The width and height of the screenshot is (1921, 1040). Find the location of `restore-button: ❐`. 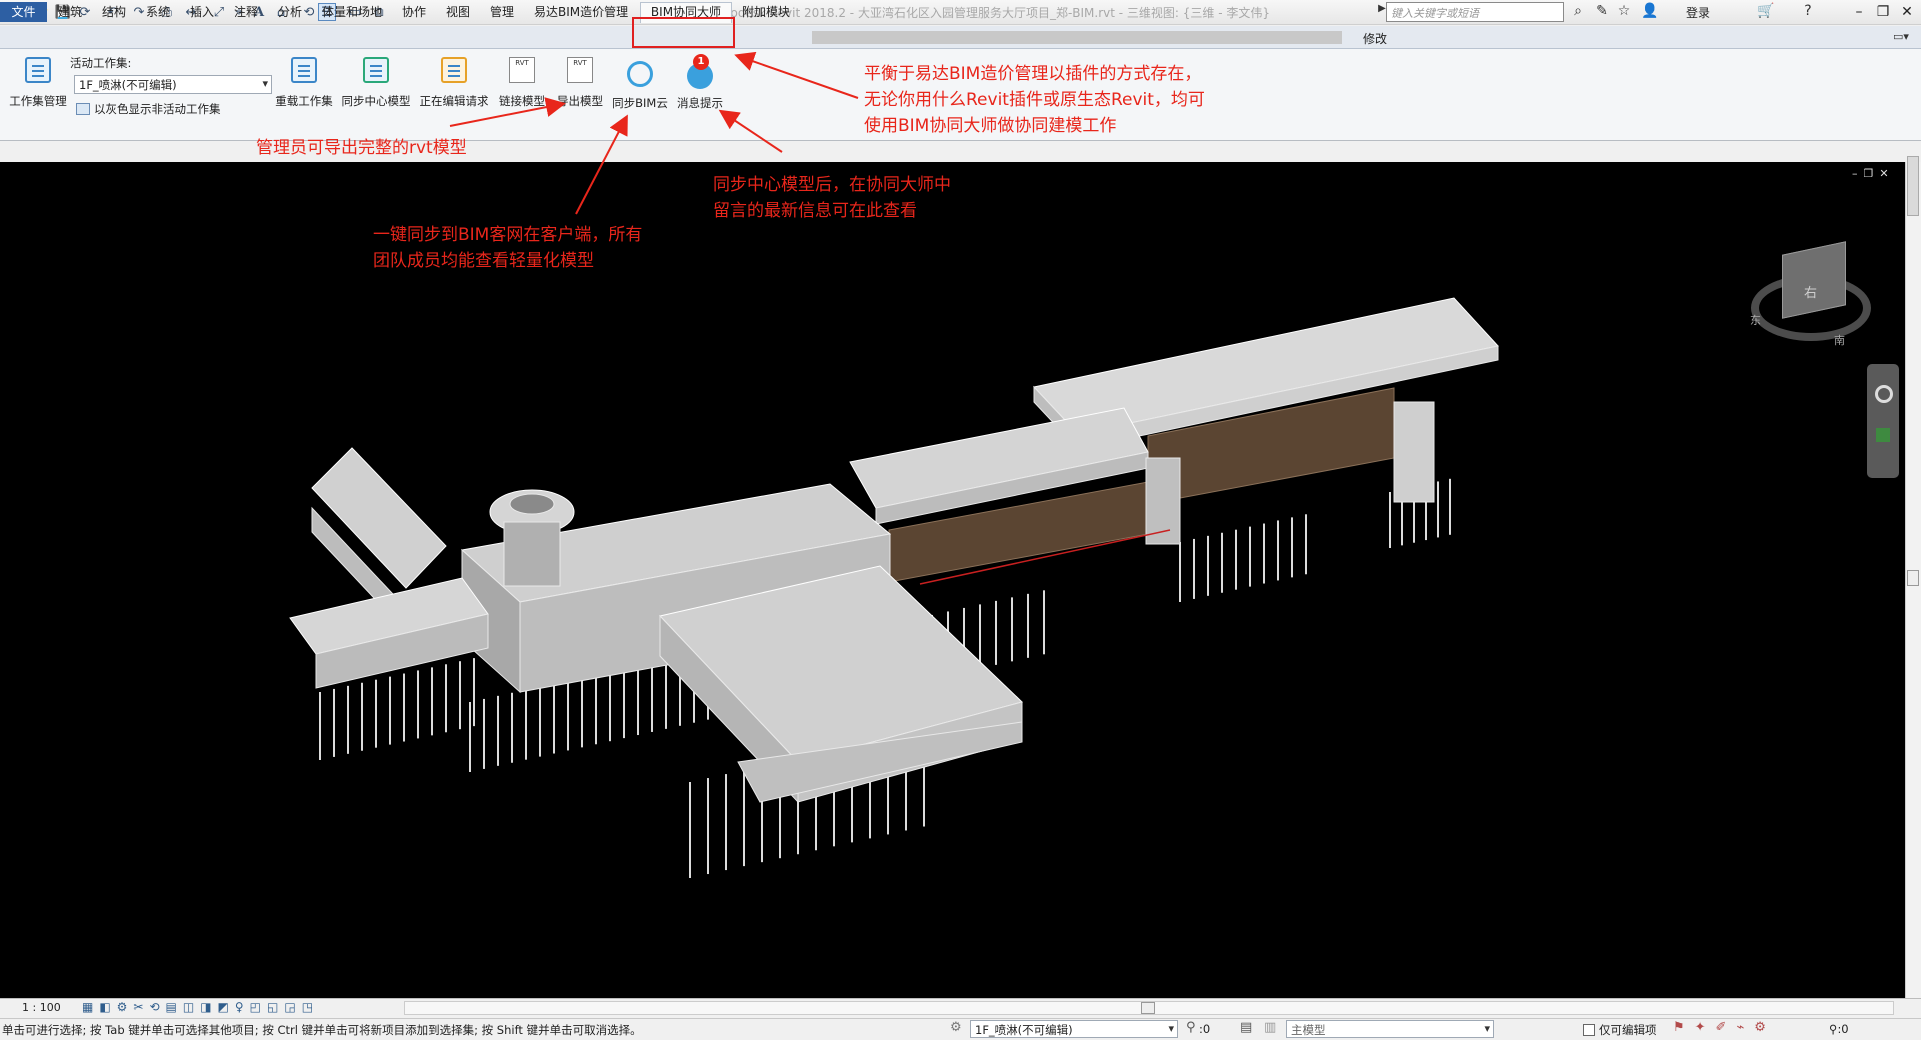

restore-button: ❐ is located at coordinates (1883, 12).